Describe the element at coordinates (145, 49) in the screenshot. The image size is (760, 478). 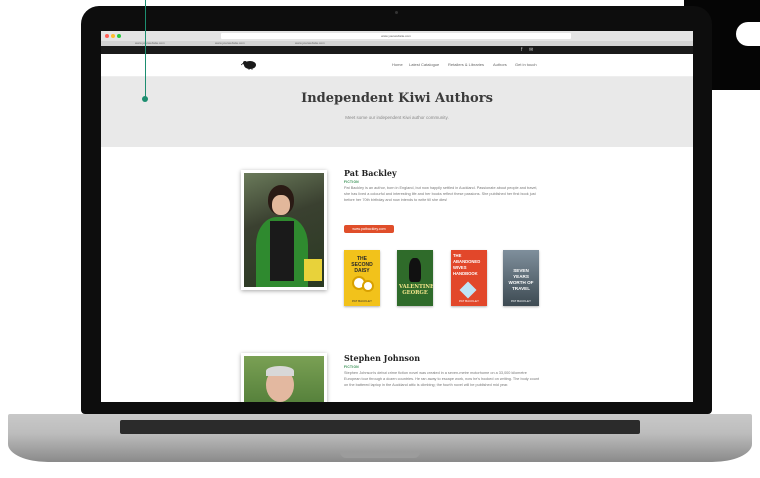
I see `annotation-pointer-line` at that location.